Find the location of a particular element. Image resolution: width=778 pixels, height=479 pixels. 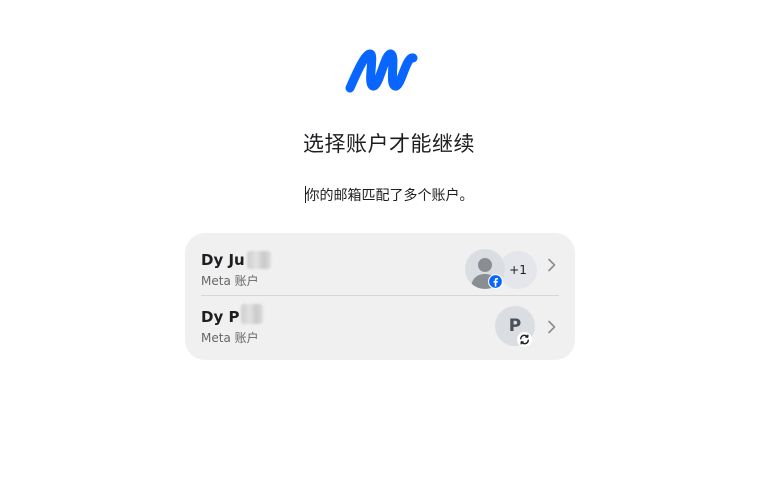

account-list-card: Dy Ju Meta 账户 +1 Dy P Meta 账户 P is located at coordinates (380, 296).